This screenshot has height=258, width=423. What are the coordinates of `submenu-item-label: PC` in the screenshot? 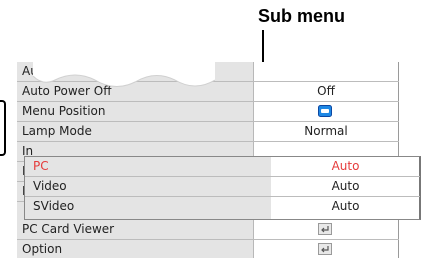 It's located at (41, 166).